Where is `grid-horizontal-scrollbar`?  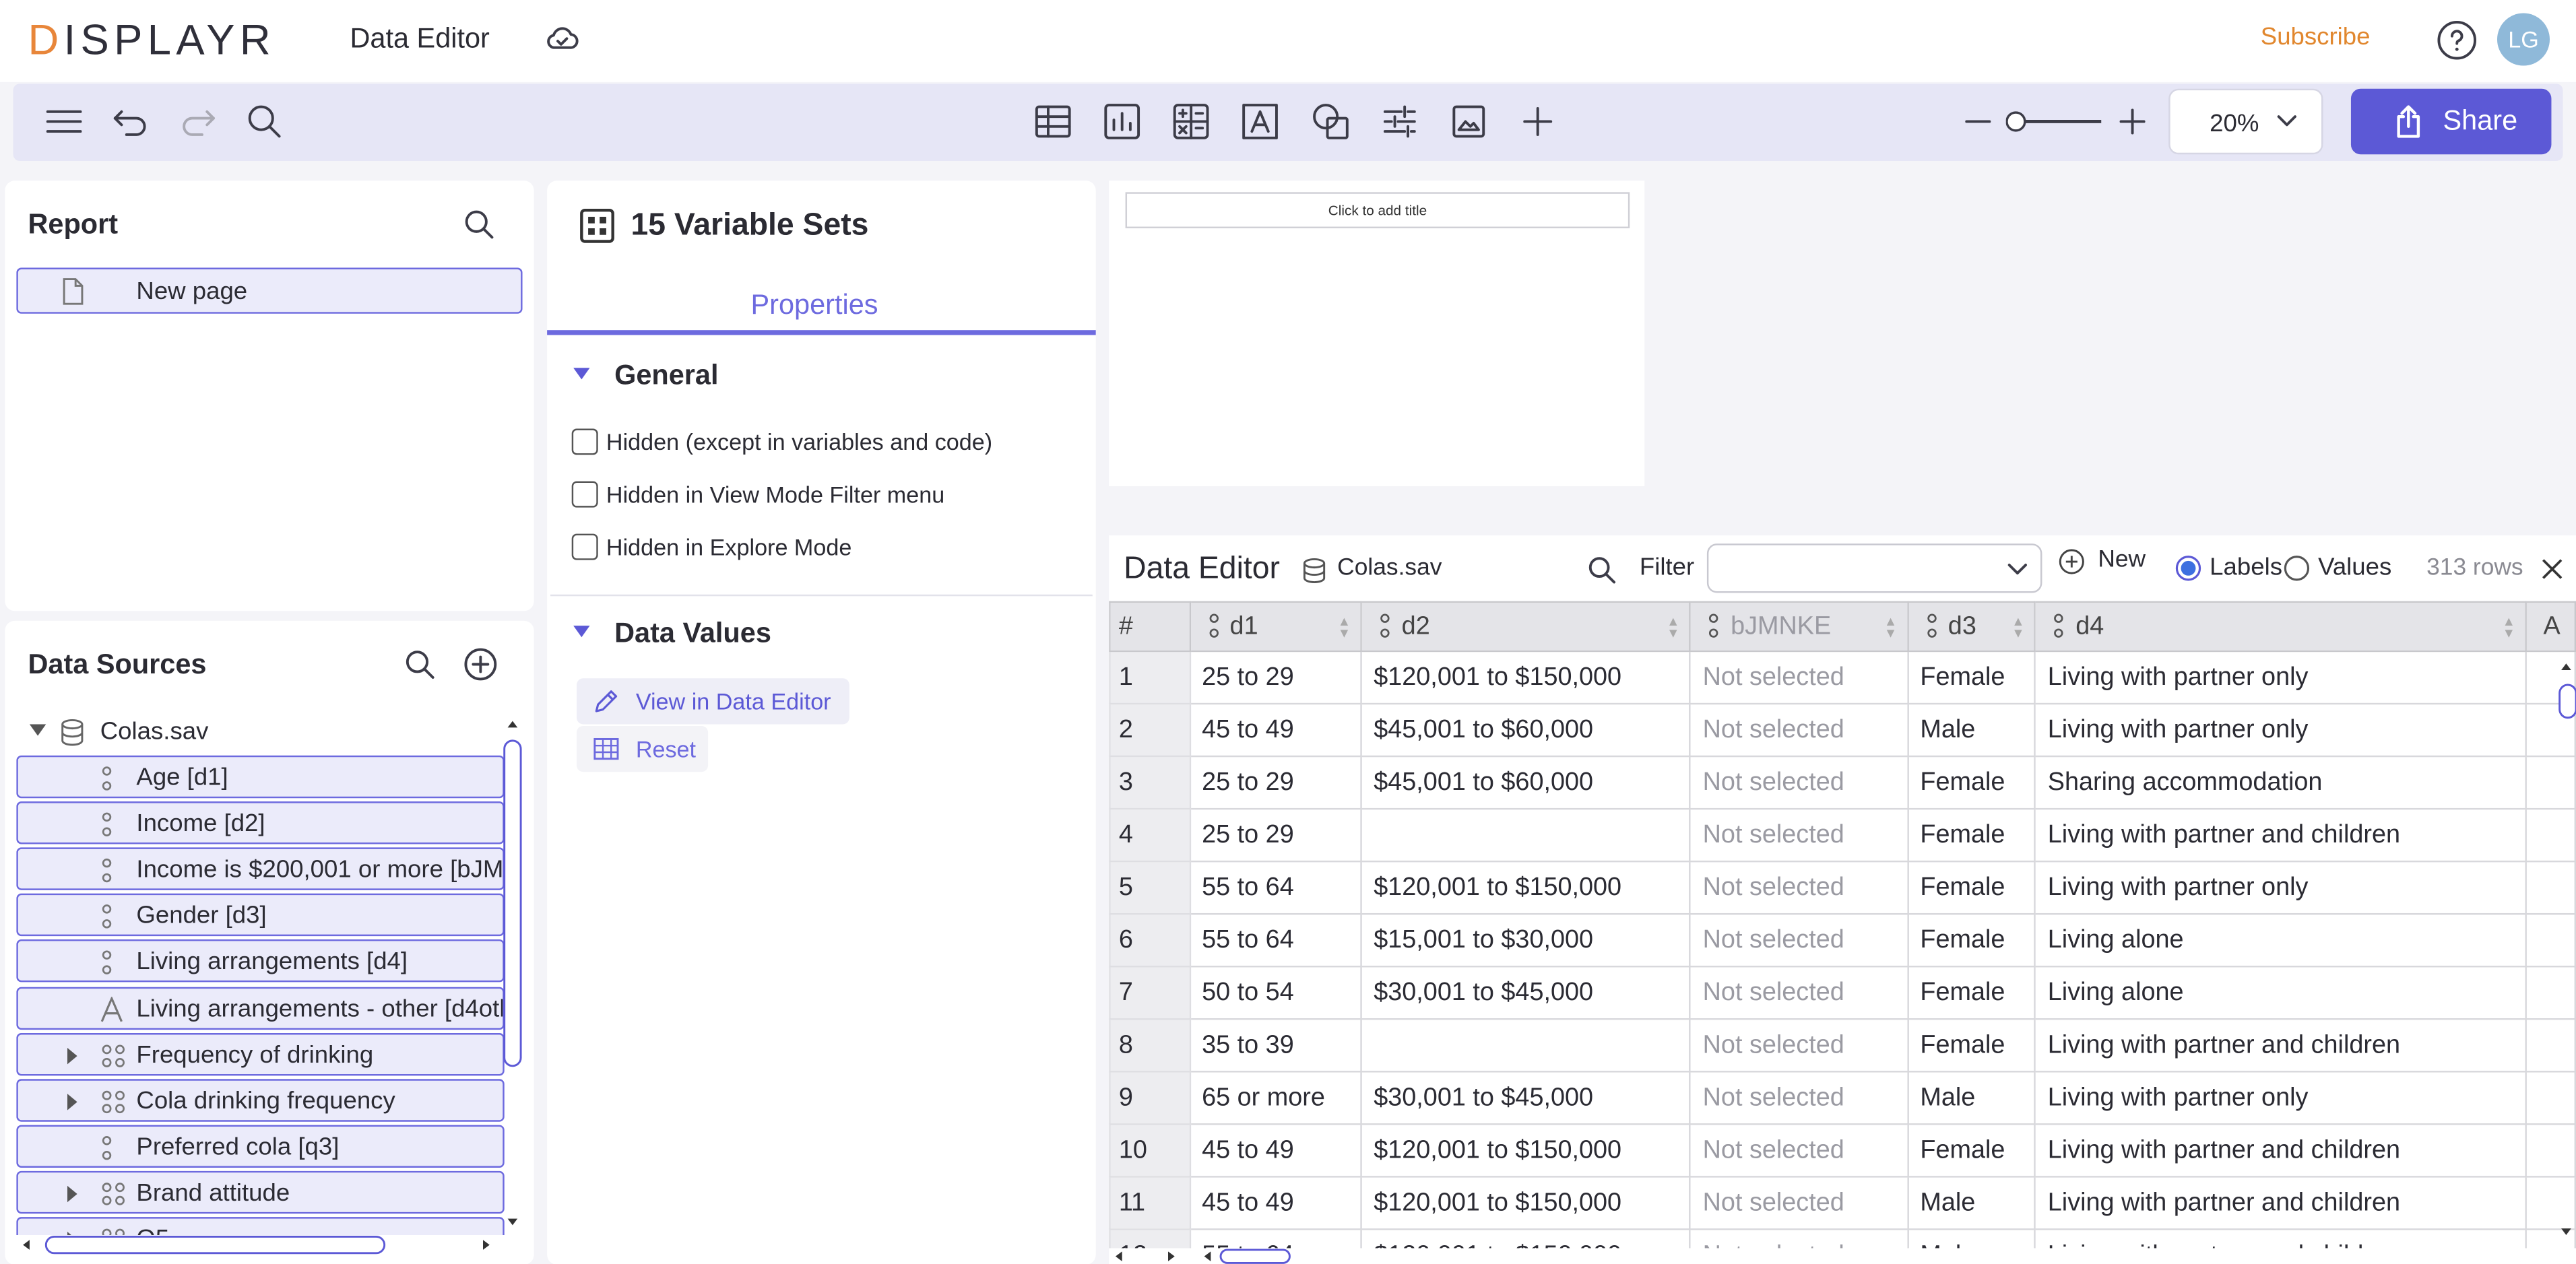 grid-horizontal-scrollbar is located at coordinates (1211, 1255).